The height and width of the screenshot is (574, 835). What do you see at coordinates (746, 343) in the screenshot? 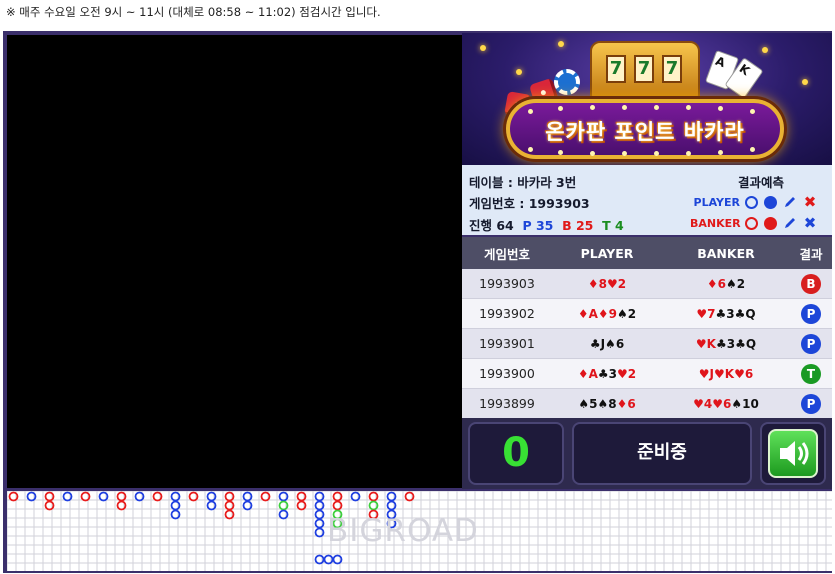
I see `history.rows.2.banker-card: ♣Q` at bounding box center [746, 343].